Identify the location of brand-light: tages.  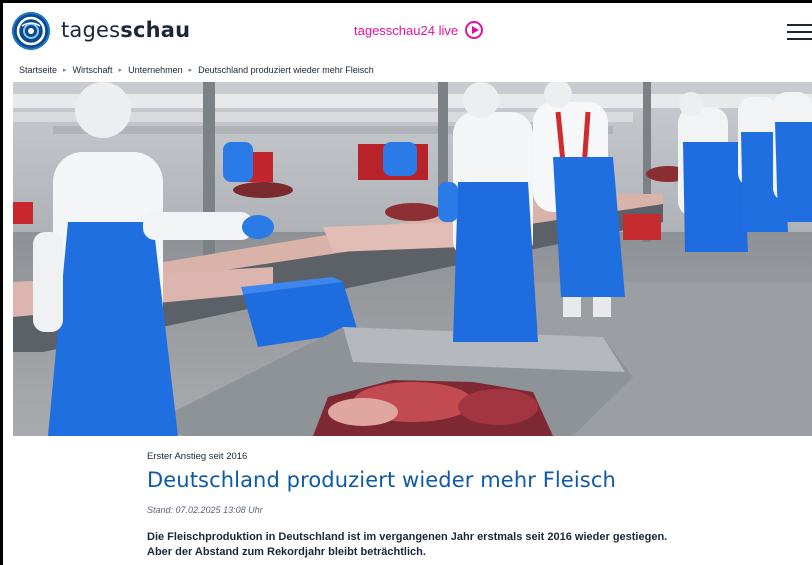
(91, 30).